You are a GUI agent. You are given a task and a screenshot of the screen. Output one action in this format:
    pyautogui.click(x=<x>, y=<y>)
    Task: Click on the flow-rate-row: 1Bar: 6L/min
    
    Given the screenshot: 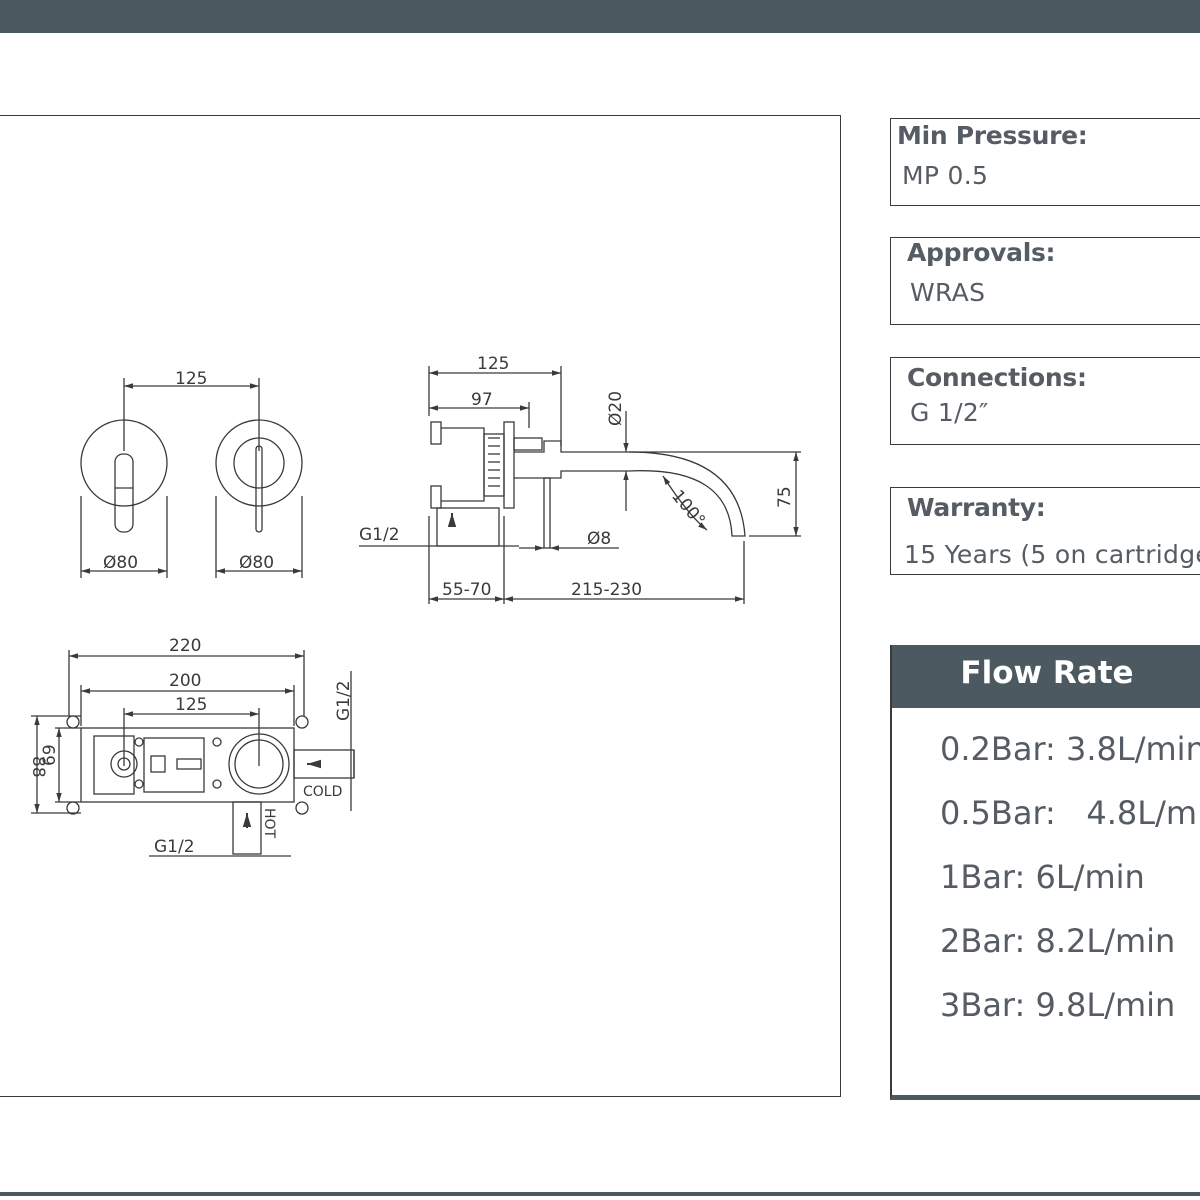 What is the action you would take?
    pyautogui.click(x=1042, y=877)
    